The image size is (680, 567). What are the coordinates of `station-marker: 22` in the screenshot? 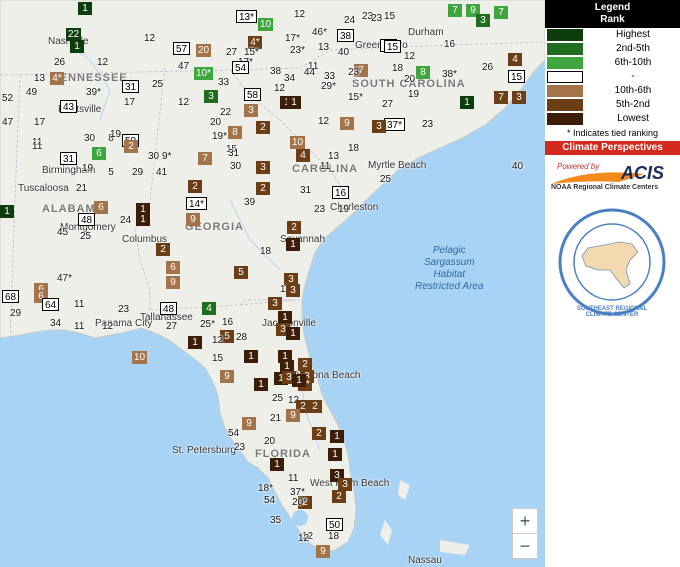 It's located at (225, 112).